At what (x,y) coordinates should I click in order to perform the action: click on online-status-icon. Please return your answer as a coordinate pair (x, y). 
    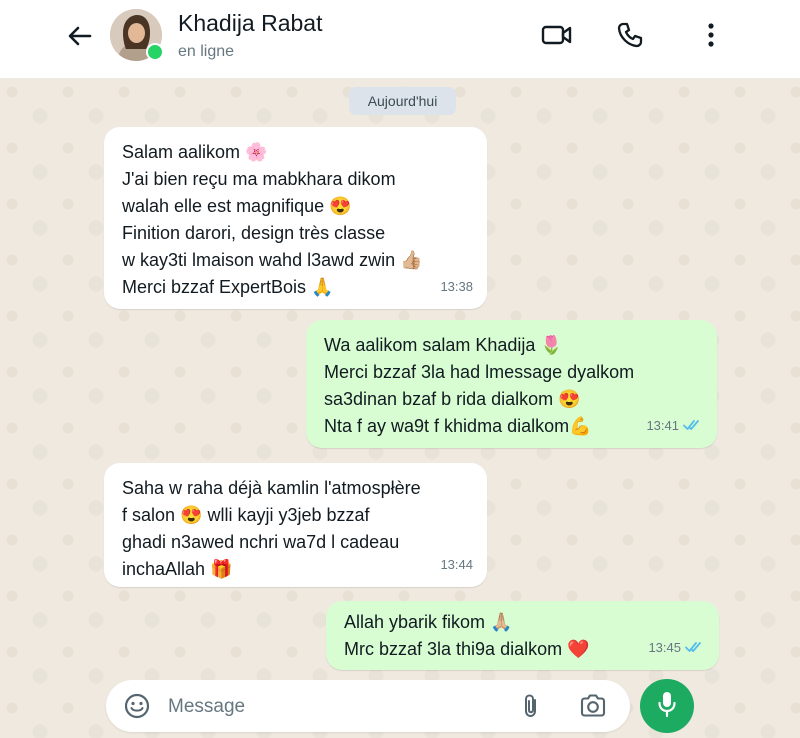
    Looking at the image, I should click on (155, 52).